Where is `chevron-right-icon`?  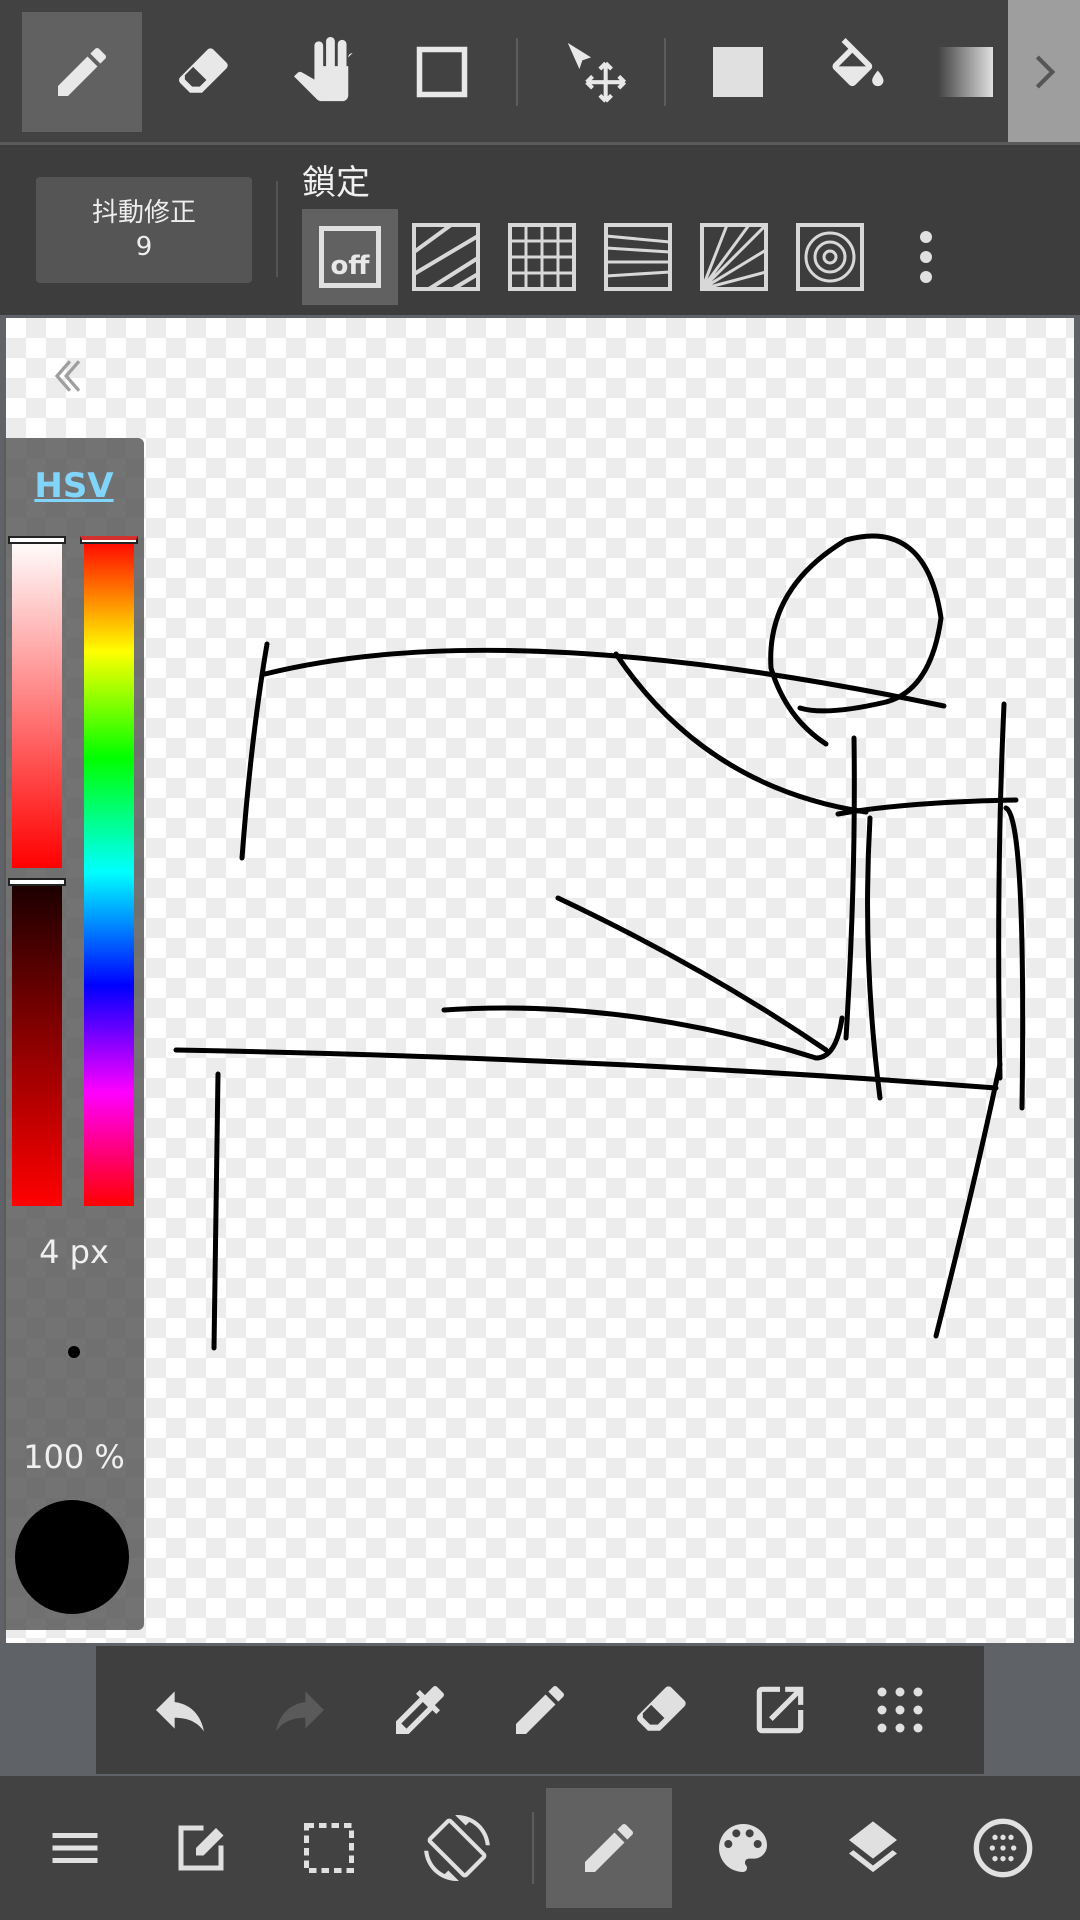
chevron-right-icon is located at coordinates (1045, 72).